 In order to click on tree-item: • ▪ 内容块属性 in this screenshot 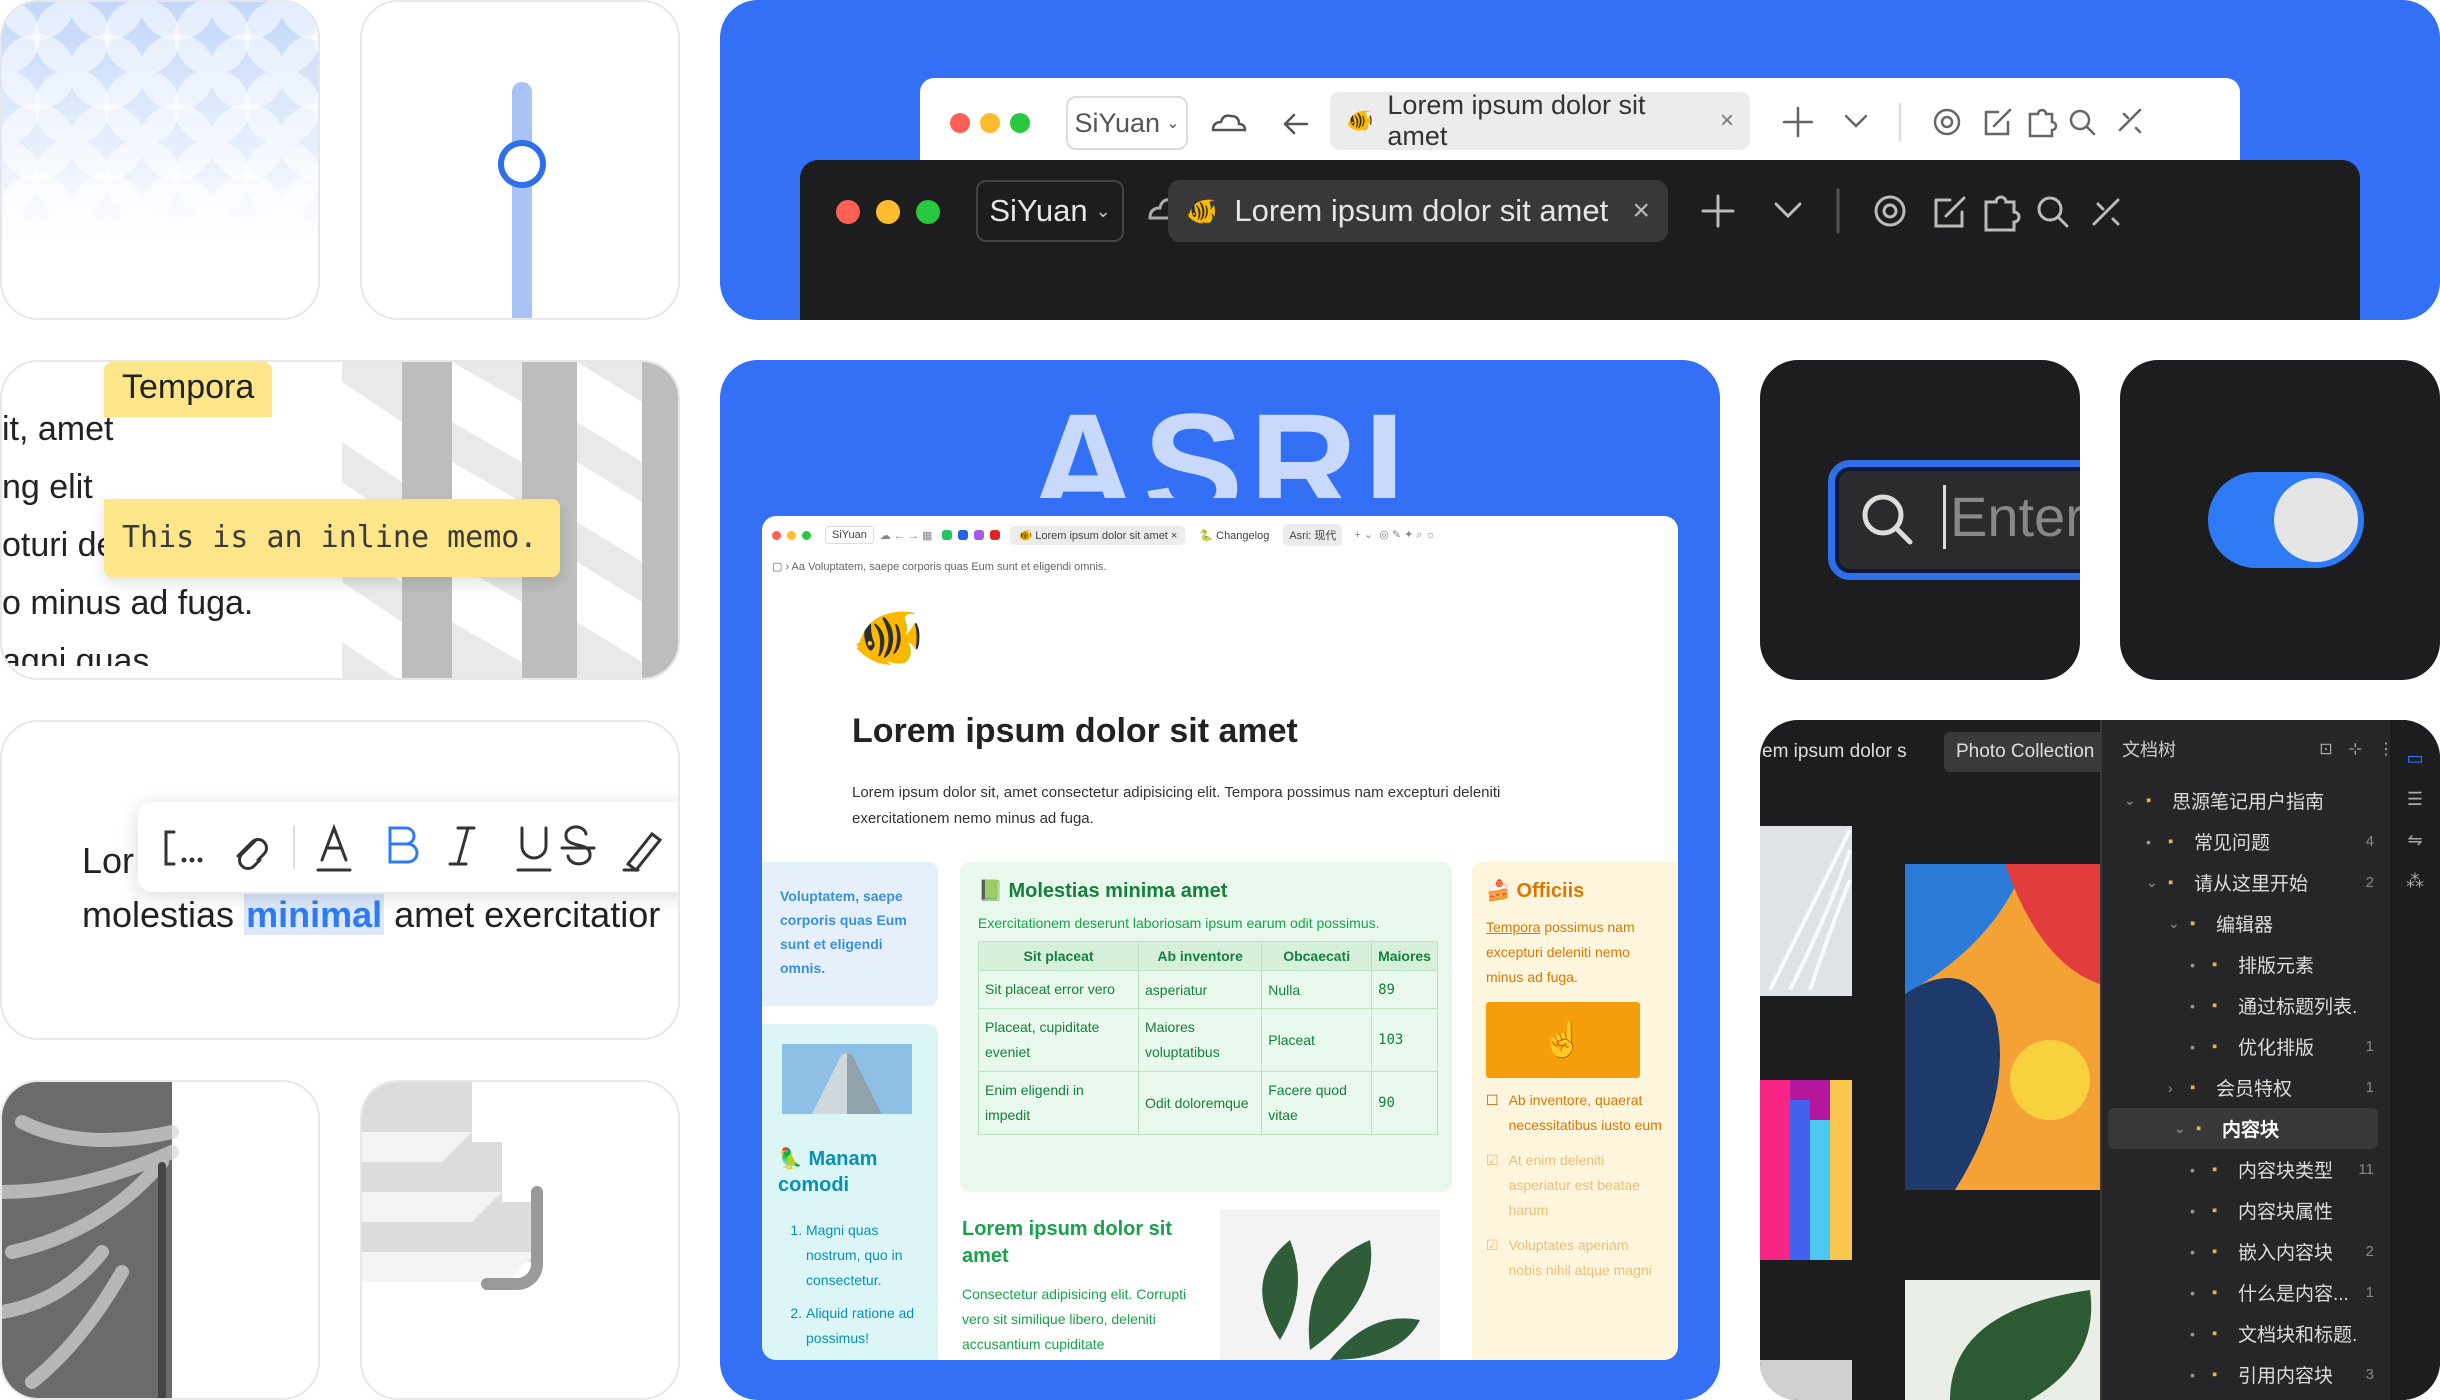, I will do `click(2243, 1210)`.